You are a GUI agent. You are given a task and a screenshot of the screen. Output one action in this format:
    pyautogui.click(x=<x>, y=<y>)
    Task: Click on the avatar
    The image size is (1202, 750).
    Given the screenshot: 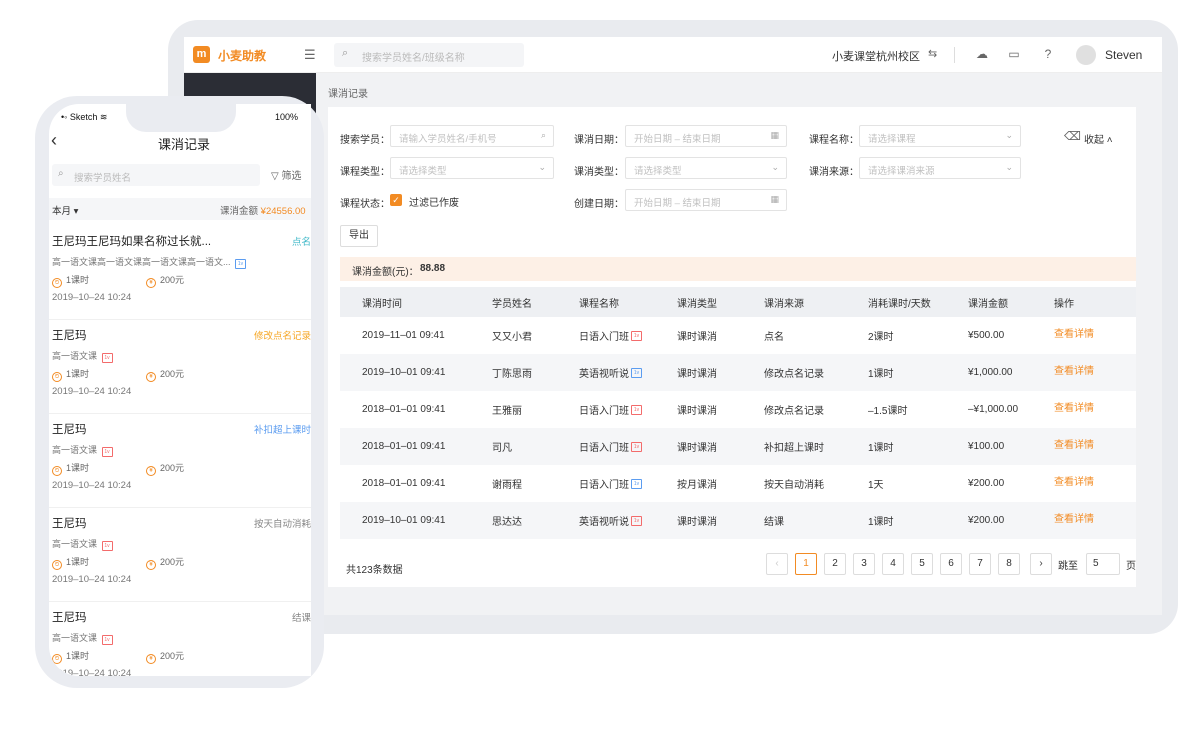 What is the action you would take?
    pyautogui.click(x=1086, y=55)
    